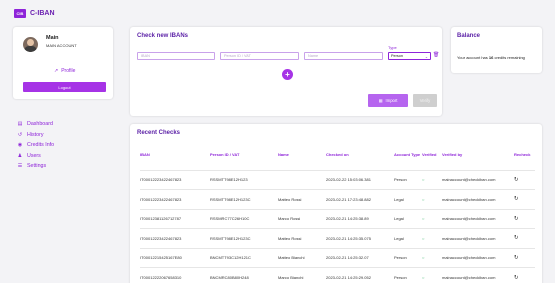 The image size is (555, 283). I want to click on type-select: Person ⌄, so click(409, 56).